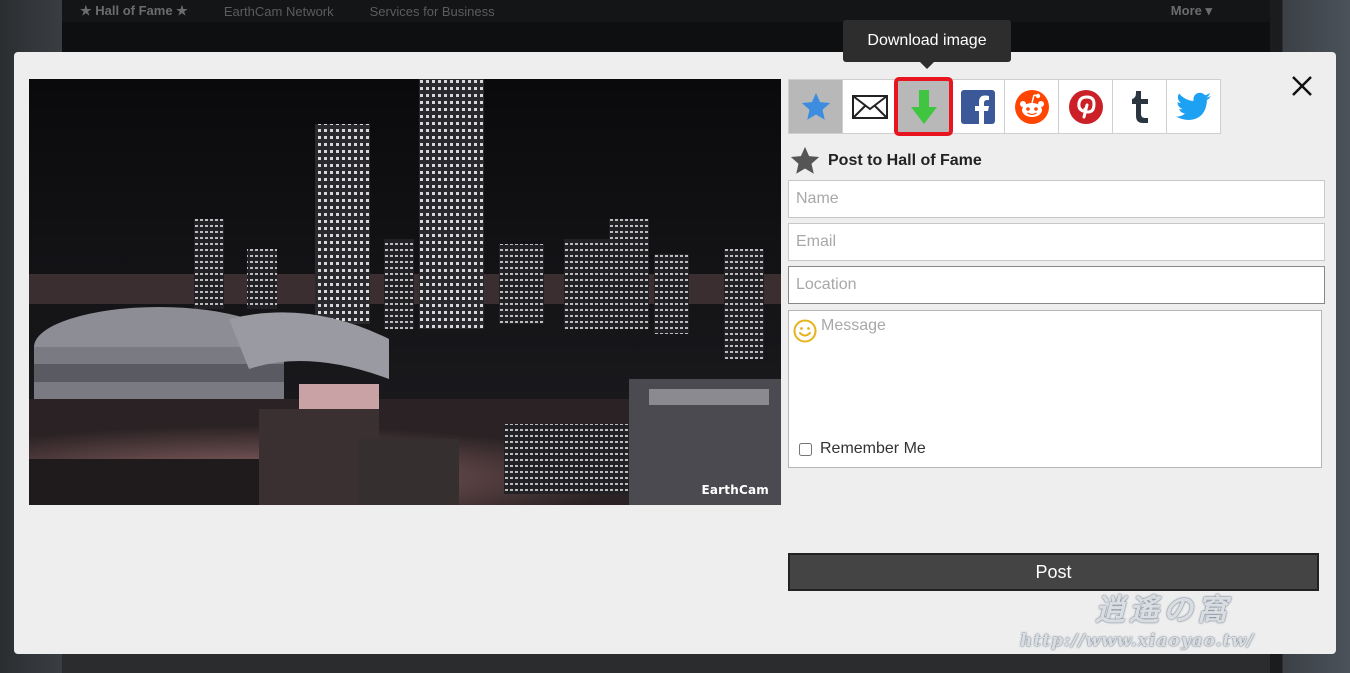 This screenshot has height=673, width=1350. I want to click on nav-more-menu: More ▾, so click(1191, 11).